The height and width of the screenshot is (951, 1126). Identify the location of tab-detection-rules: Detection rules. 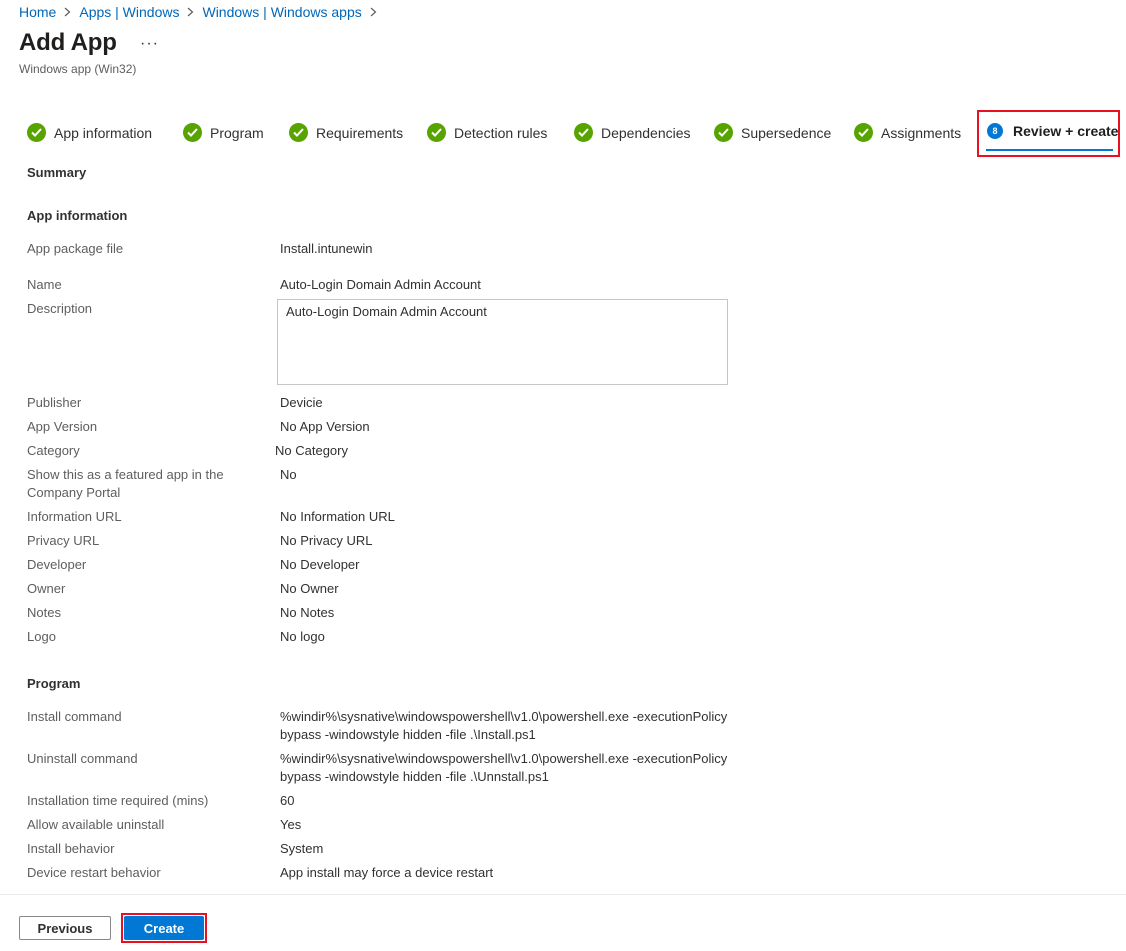
(487, 132).